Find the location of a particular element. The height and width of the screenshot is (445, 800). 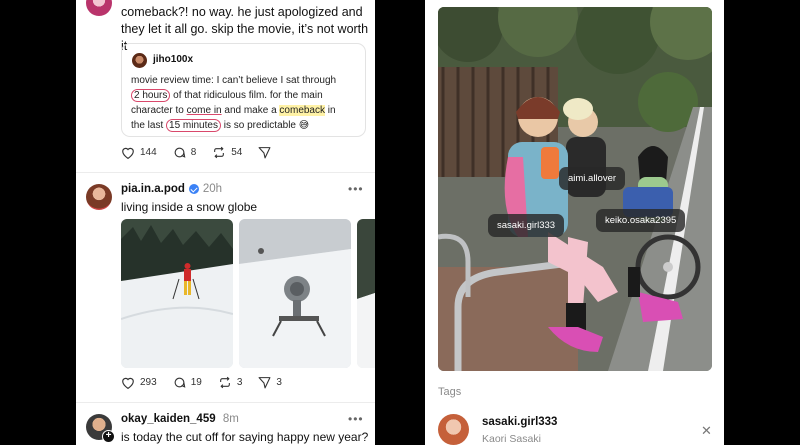

like-button: 144 is located at coordinates (139, 152).